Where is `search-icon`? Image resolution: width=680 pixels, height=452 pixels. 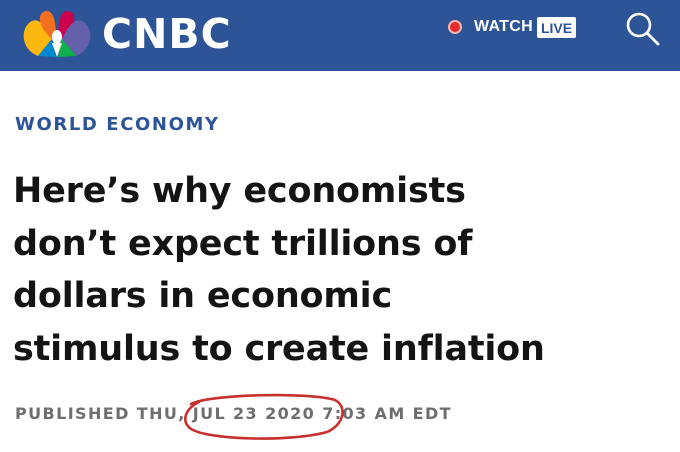
search-icon is located at coordinates (643, 29).